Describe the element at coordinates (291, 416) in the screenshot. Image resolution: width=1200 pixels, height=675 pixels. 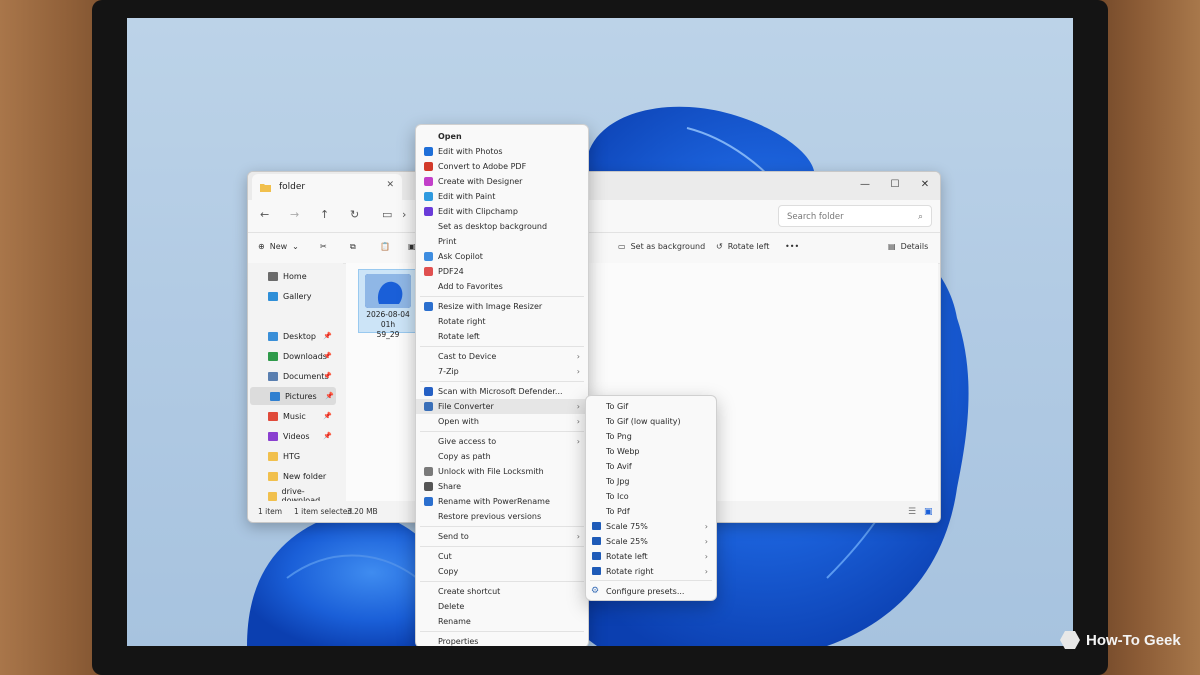
I see `sidebar-item-music: Music 📌` at that location.